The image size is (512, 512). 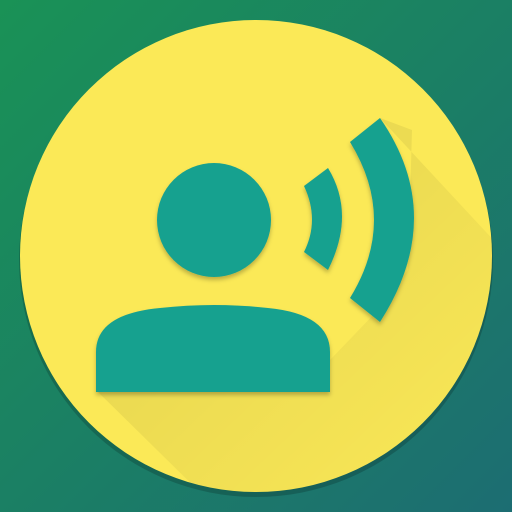 I want to click on person-body-icon, so click(x=213, y=348).